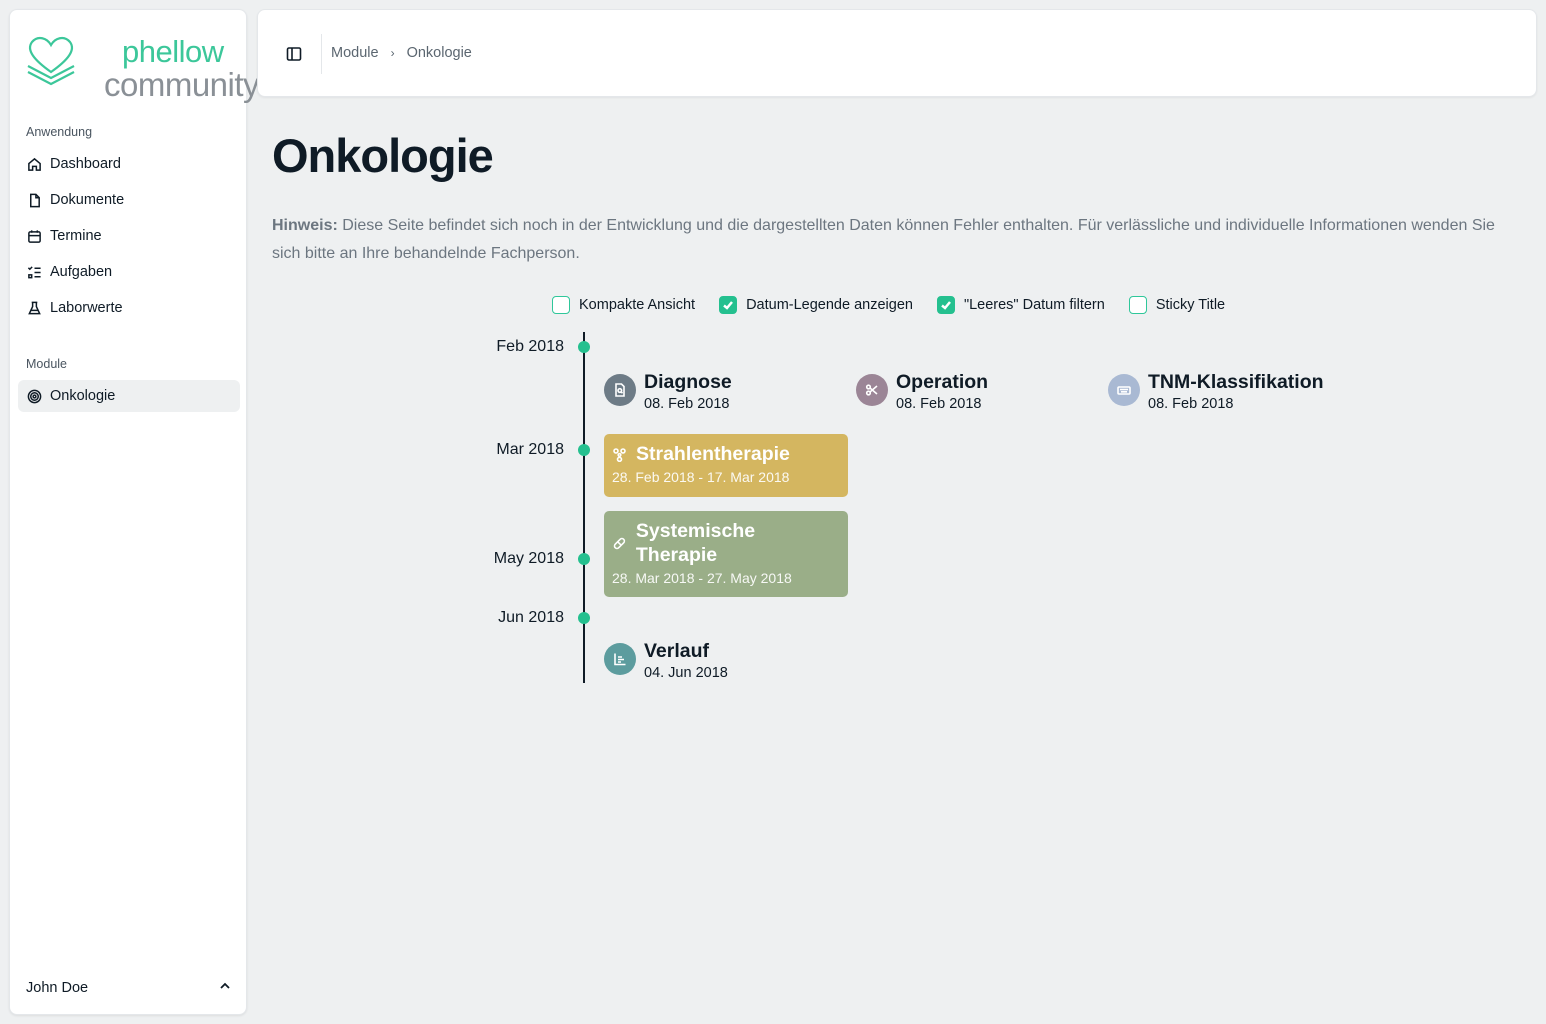  I want to click on event-tnm-klassifikation: TNM-Klassifikation 08. Feb 2018, so click(1216, 391).